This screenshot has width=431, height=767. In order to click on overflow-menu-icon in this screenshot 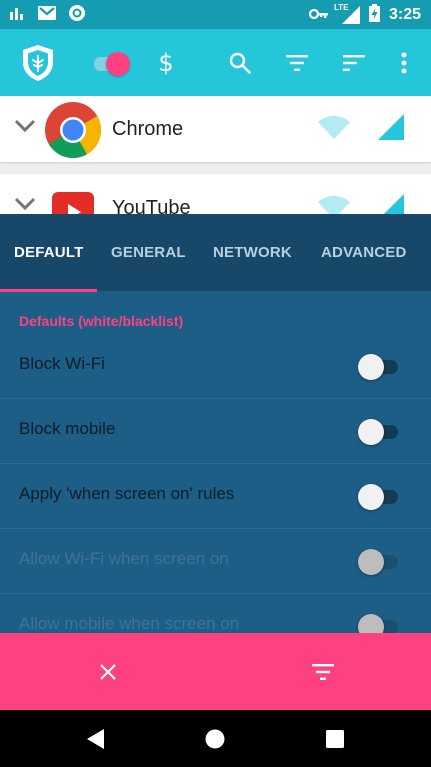, I will do `click(404, 62)`.